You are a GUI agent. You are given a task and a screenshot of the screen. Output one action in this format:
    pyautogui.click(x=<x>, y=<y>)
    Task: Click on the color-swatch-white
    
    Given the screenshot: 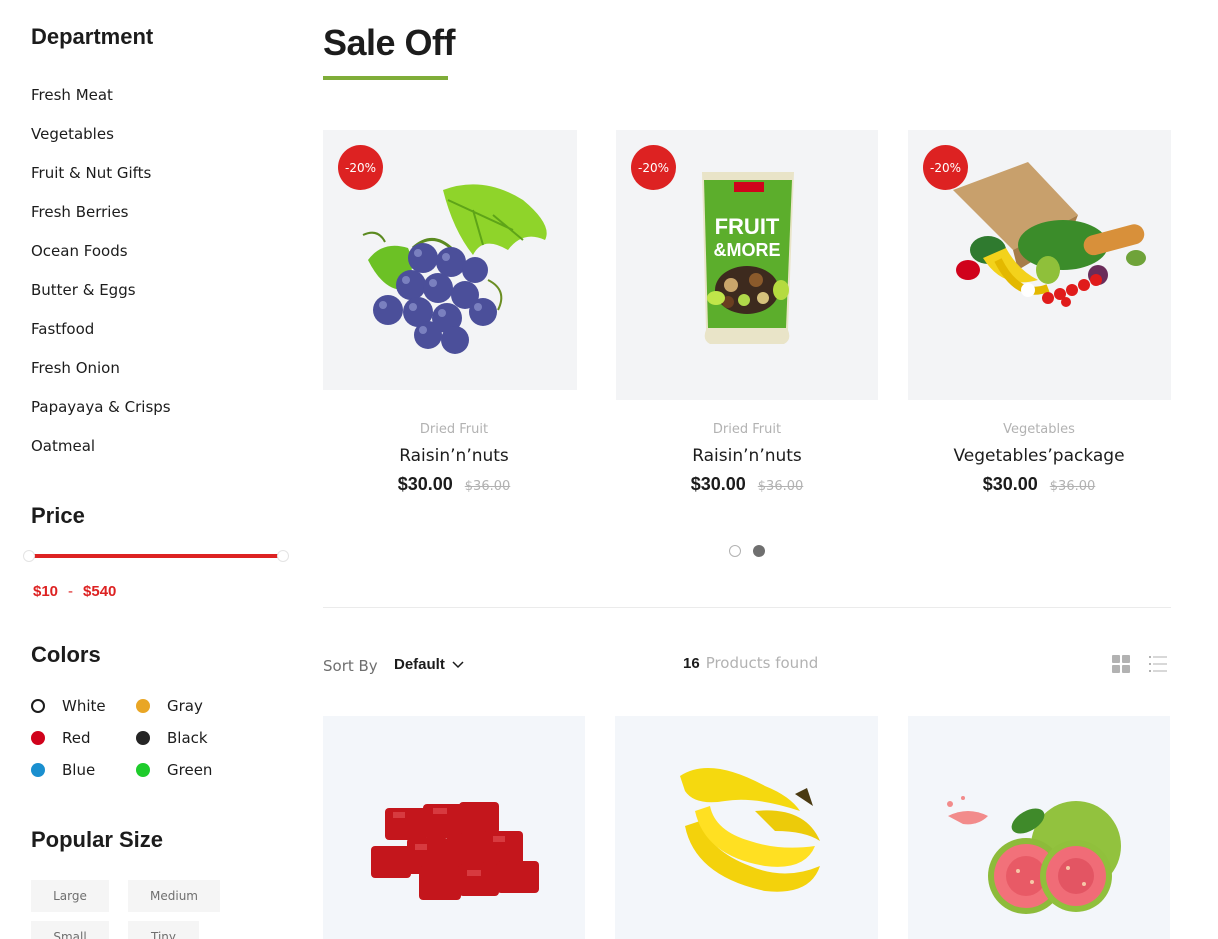 What is the action you would take?
    pyautogui.click(x=38, y=706)
    